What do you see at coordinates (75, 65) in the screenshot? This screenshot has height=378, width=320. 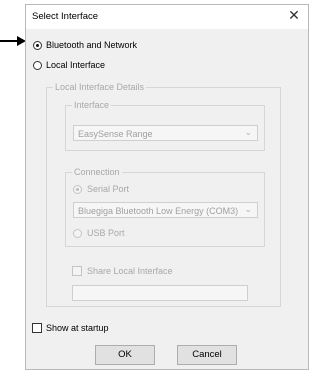 I see `local-interface-label: Local Interface` at bounding box center [75, 65].